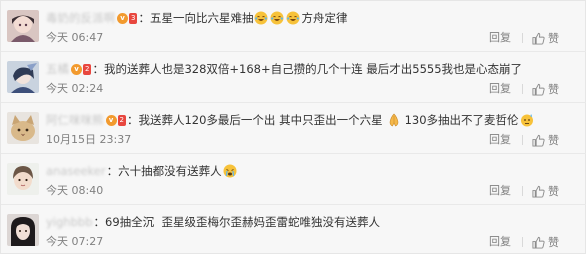  Describe the element at coordinates (324, 18) in the screenshot. I see `comment-text-tail: 方舟定律` at that location.